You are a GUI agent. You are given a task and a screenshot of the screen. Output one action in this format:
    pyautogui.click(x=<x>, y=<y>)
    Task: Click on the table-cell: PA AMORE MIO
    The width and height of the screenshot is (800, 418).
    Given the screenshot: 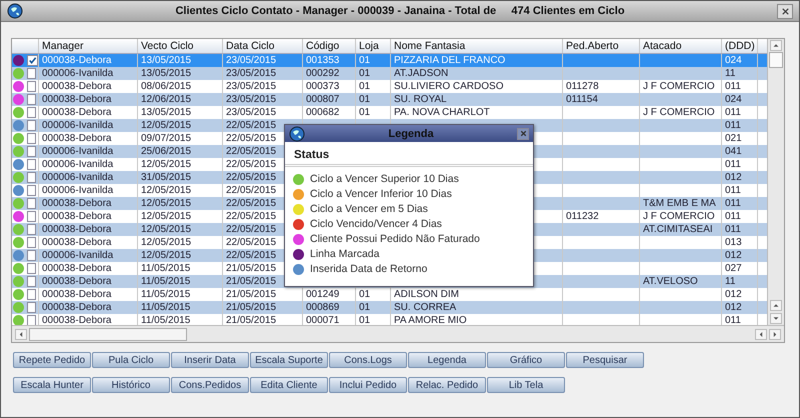 What is the action you would take?
    pyautogui.click(x=430, y=320)
    